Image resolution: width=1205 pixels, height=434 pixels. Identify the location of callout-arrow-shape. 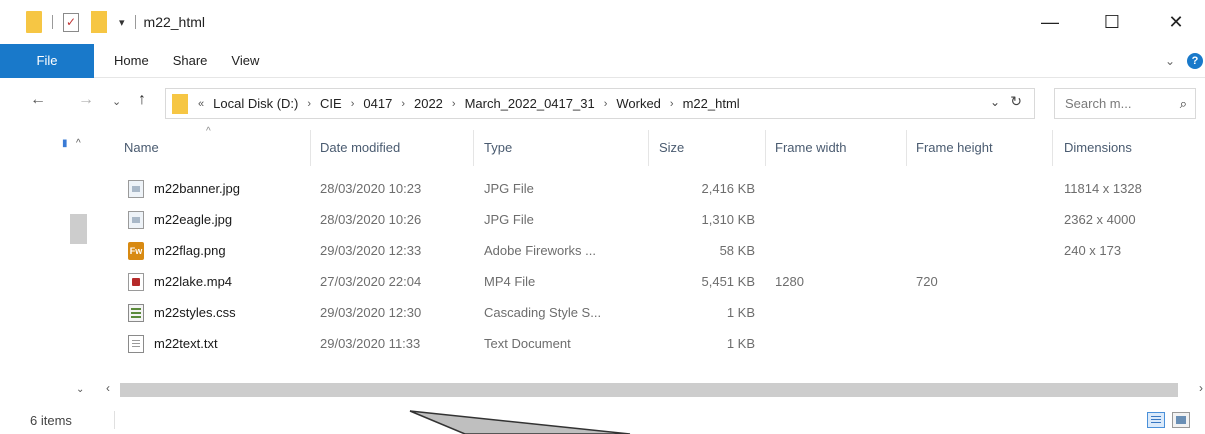
(520, 422).